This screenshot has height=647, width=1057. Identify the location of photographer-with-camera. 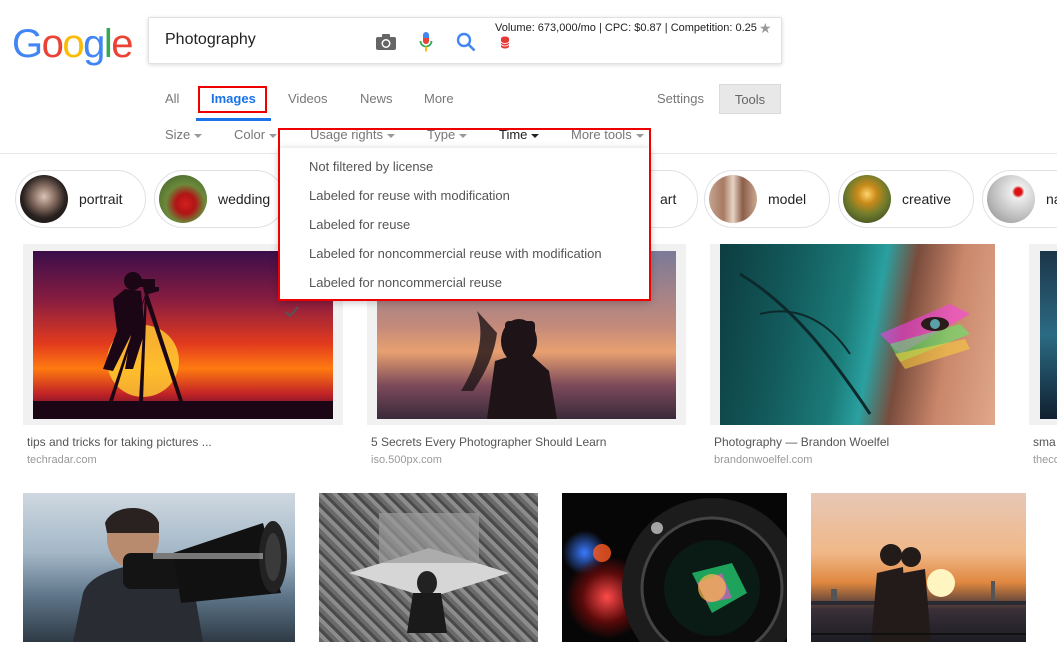
(180, 575).